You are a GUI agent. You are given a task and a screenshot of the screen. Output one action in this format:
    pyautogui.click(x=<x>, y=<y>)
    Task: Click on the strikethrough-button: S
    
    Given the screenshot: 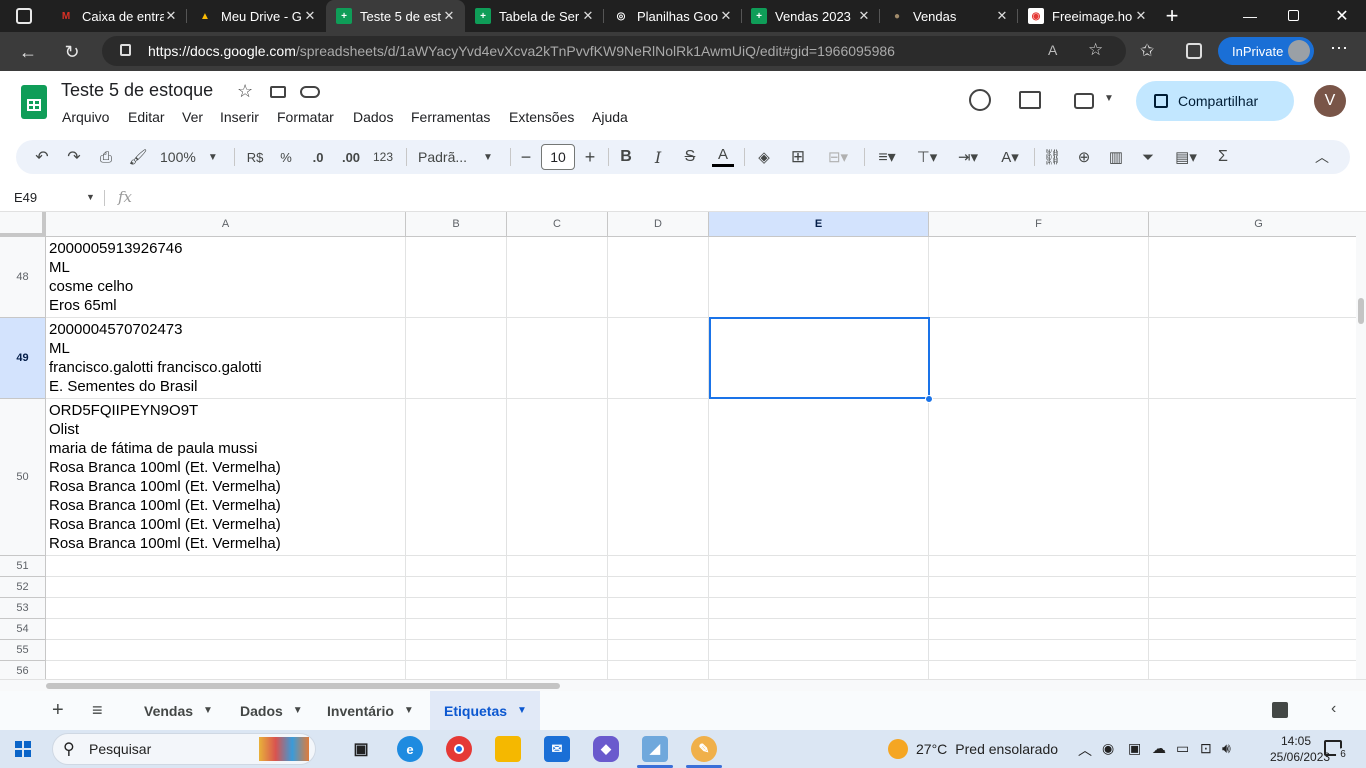 What is the action you would take?
    pyautogui.click(x=690, y=157)
    